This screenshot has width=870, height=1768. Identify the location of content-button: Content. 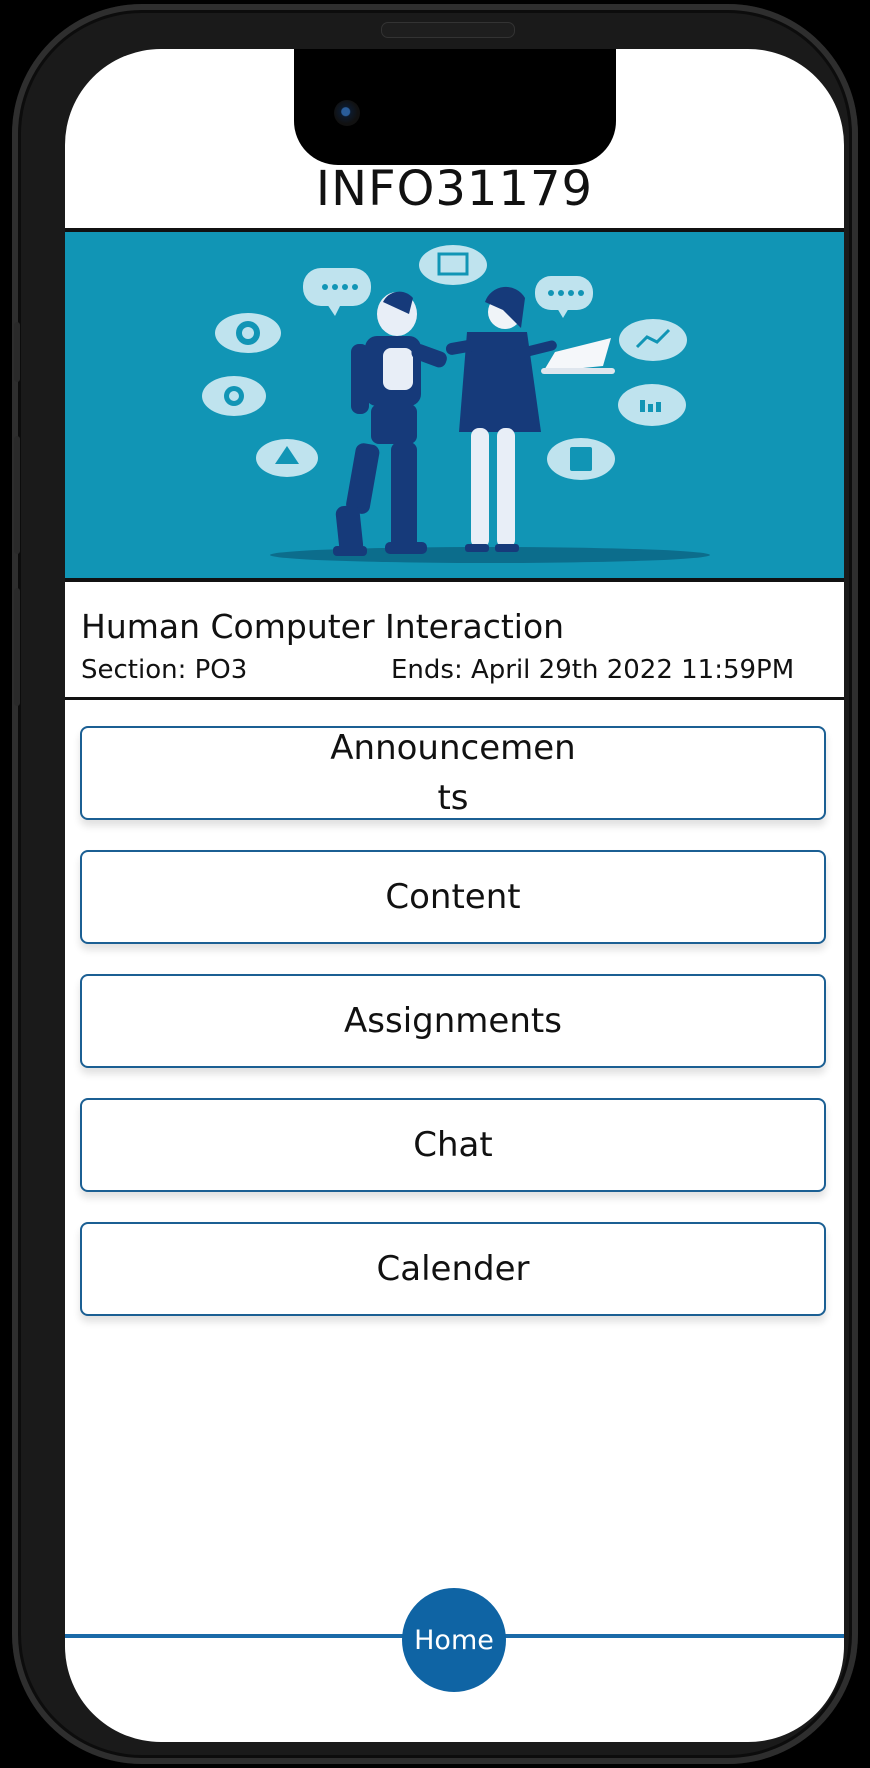
(453, 897).